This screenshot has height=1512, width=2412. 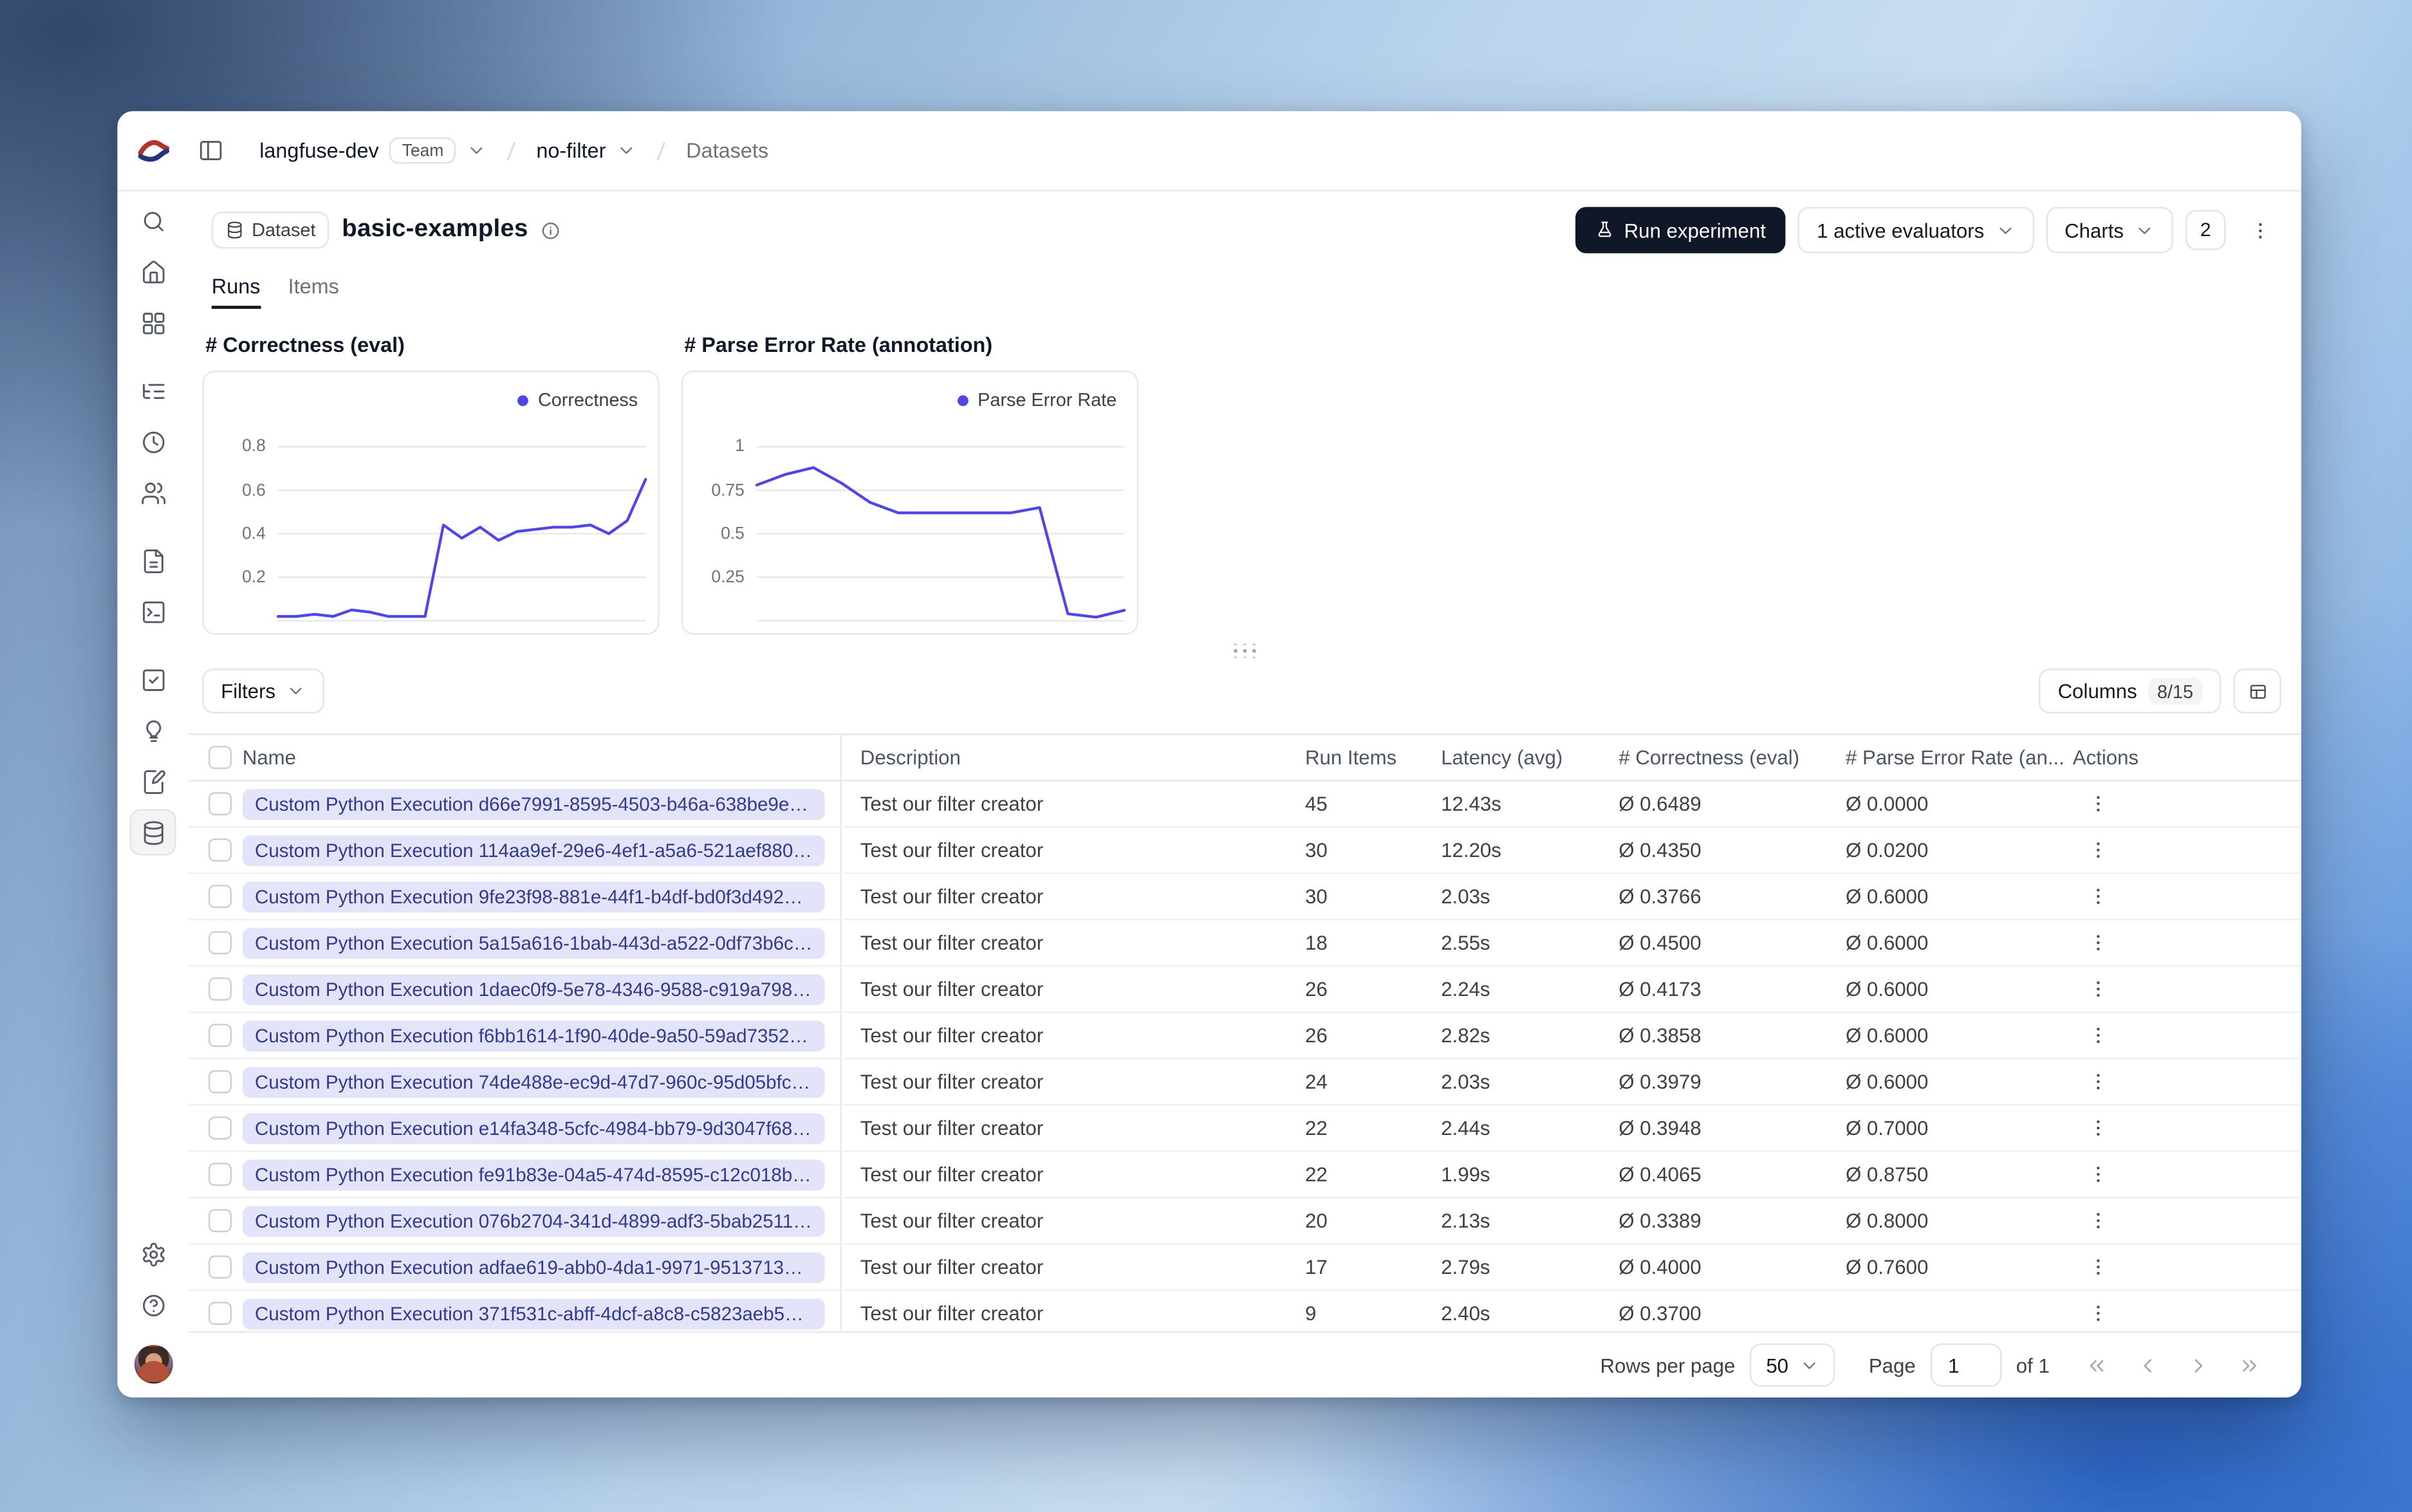 I want to click on select-all-checkbox, so click(x=220, y=757).